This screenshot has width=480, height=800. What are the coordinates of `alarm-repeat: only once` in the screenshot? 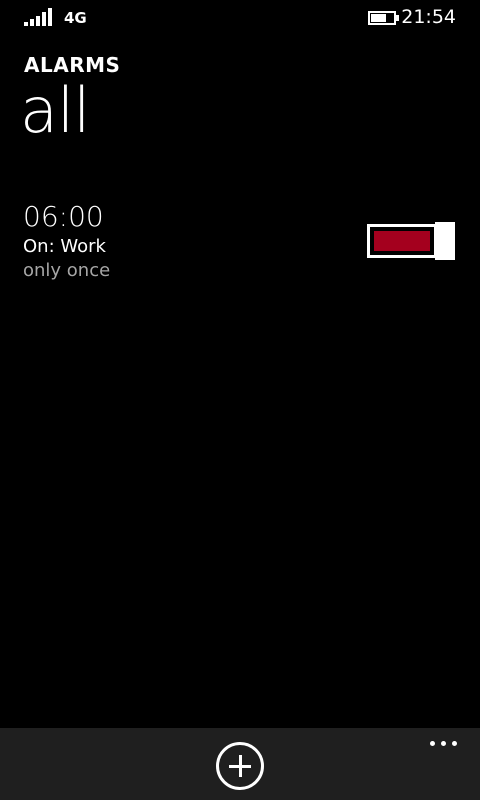 It's located at (67, 270).